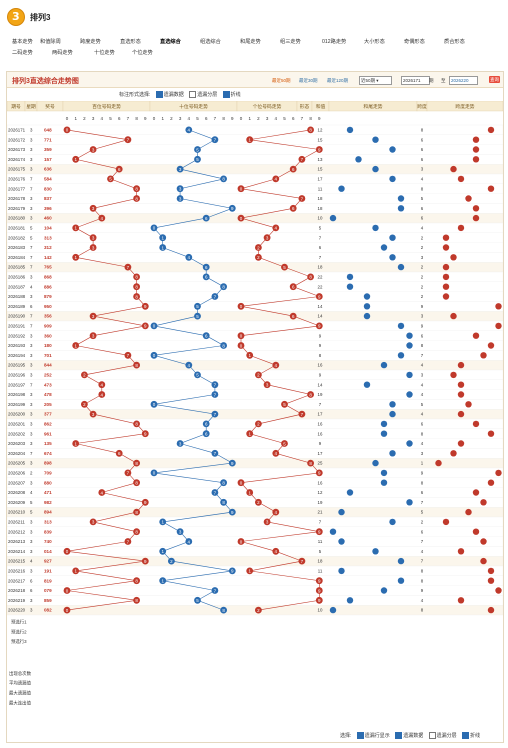 This screenshot has height=748, width=508. I want to click on to-issue-input: 2026220, so click(463, 80).